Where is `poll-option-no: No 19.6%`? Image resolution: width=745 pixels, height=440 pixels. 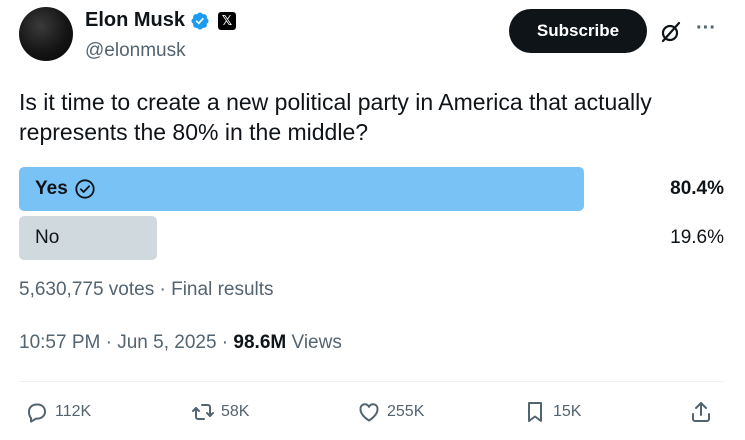
poll-option-no: No 19.6% is located at coordinates (371, 238).